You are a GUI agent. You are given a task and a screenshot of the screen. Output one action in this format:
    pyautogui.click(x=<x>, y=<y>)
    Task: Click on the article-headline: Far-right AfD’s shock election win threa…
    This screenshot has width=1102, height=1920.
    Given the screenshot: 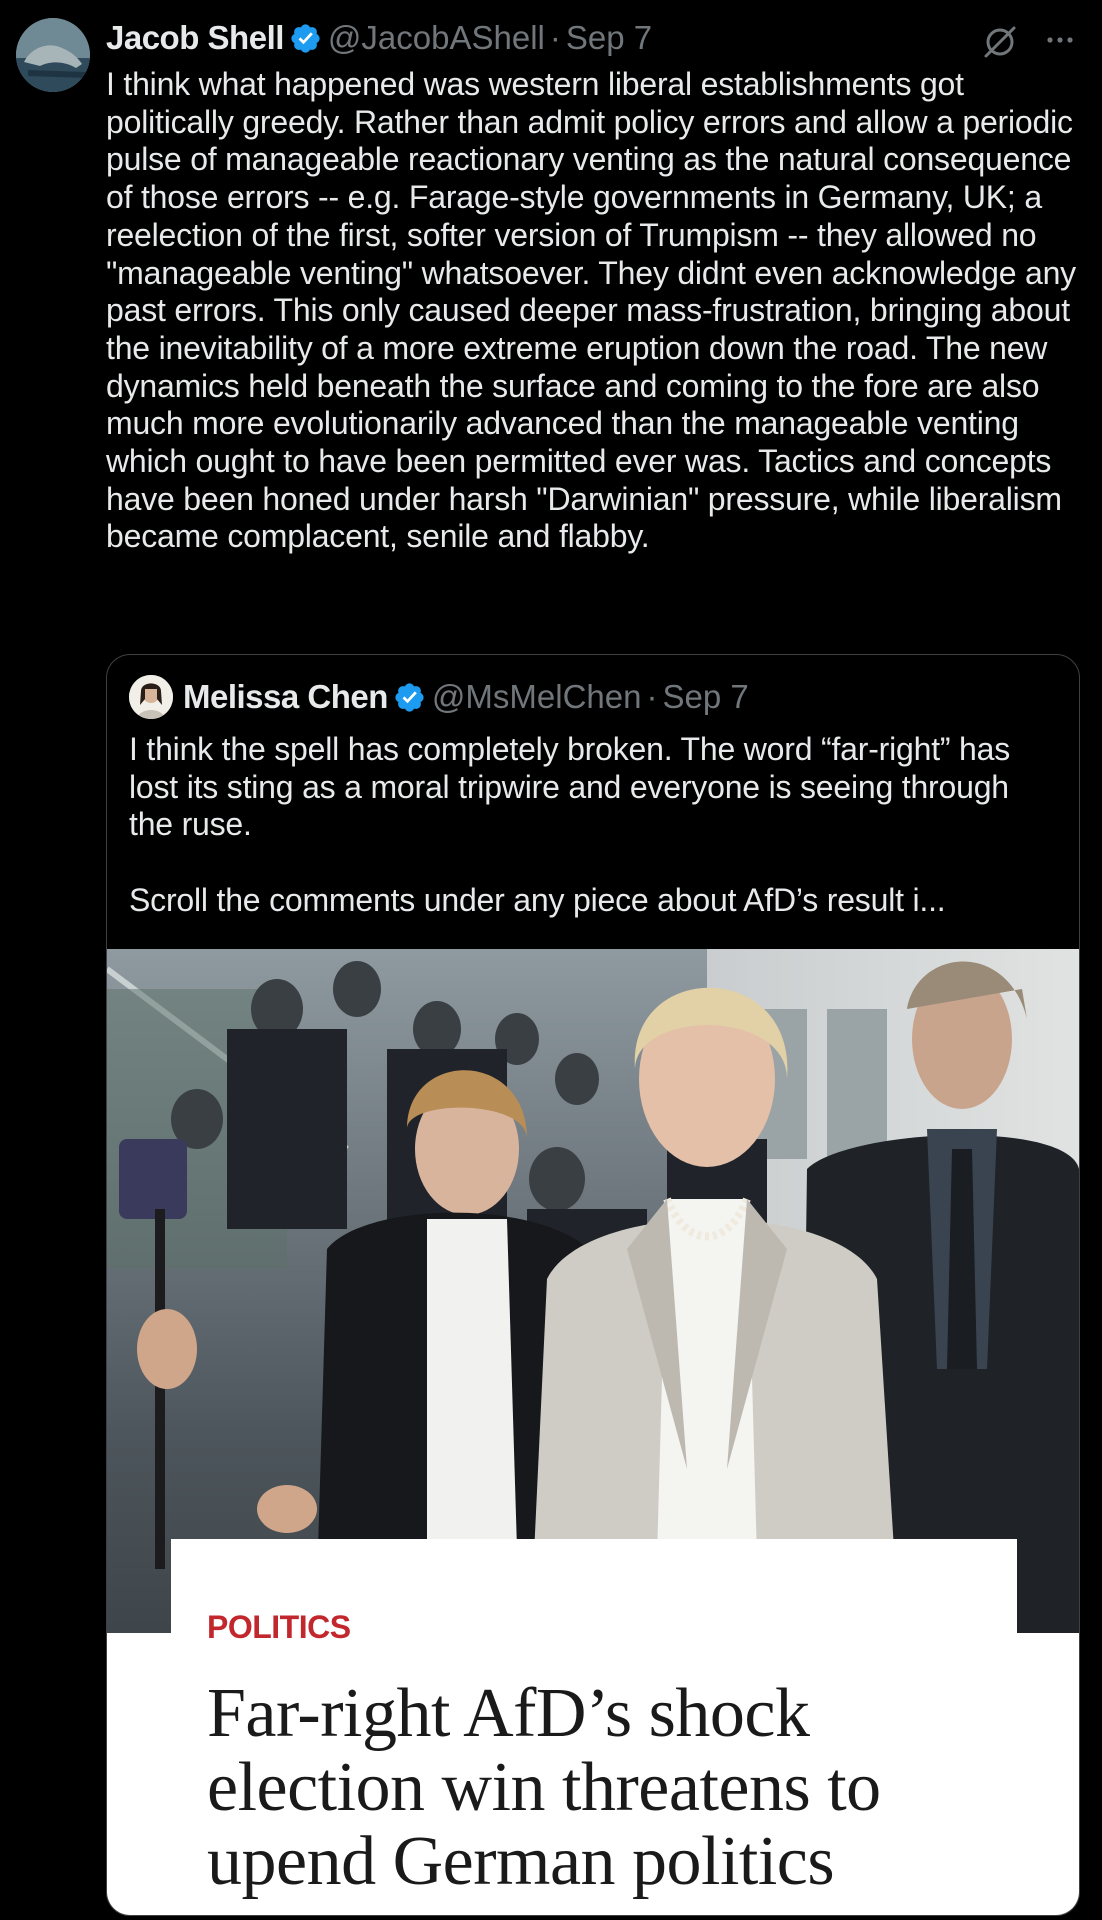 What is the action you would take?
    pyautogui.click(x=544, y=1787)
    